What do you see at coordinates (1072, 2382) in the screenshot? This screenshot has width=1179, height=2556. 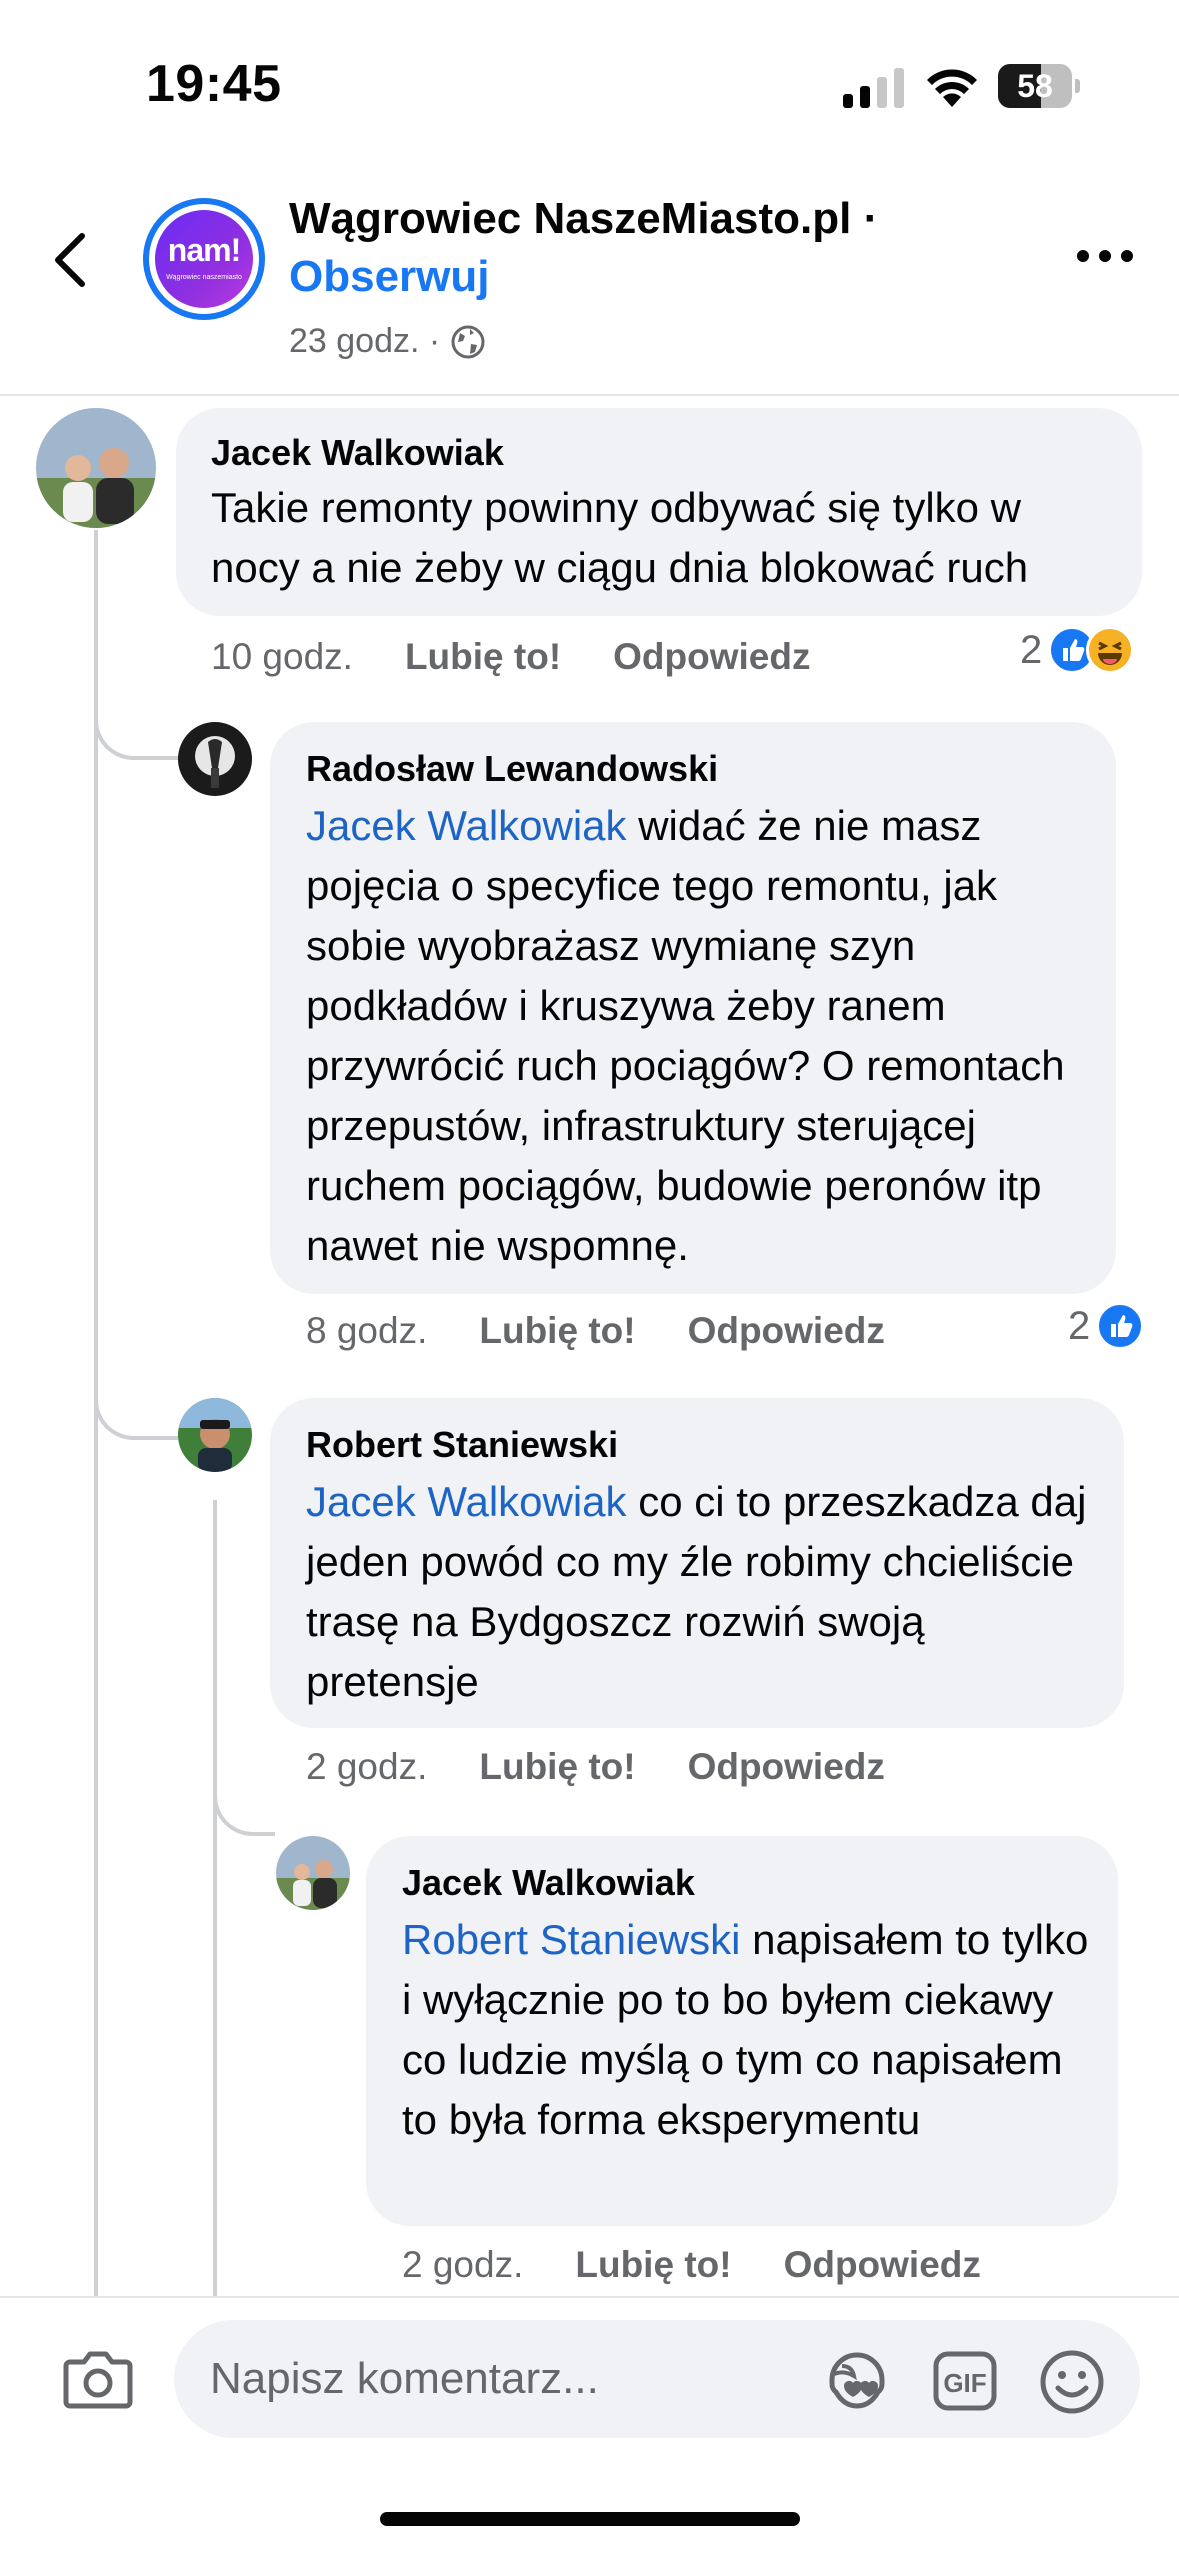 I see `emoji-icon` at bounding box center [1072, 2382].